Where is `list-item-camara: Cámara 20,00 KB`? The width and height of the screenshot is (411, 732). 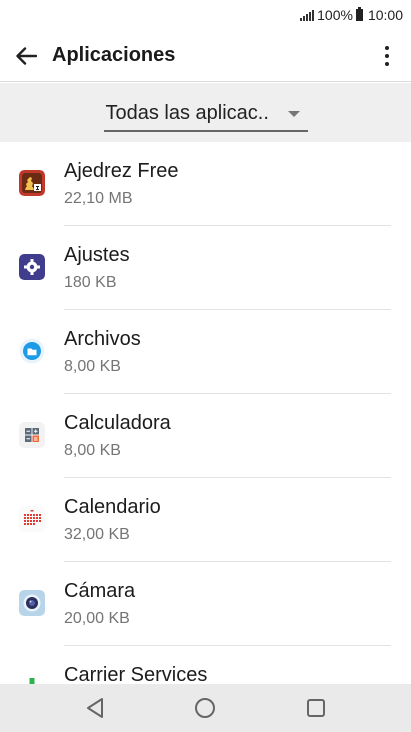 list-item-camara: Cámara 20,00 KB is located at coordinates (205, 604).